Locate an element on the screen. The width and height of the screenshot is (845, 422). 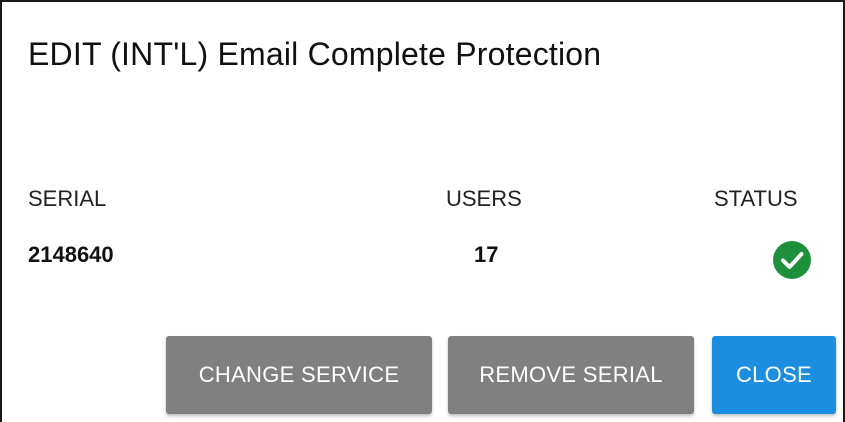
change-service-button: CHANGE SERVICE is located at coordinates (299, 375).